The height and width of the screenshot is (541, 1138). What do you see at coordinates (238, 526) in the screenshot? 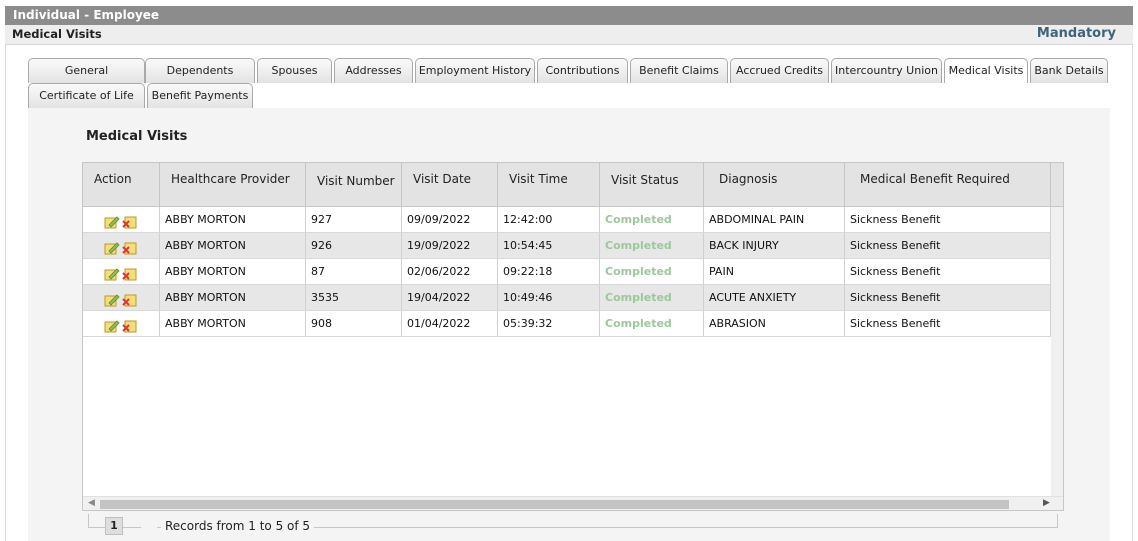
I see `records-info: Records from 1 to 5 of 5` at bounding box center [238, 526].